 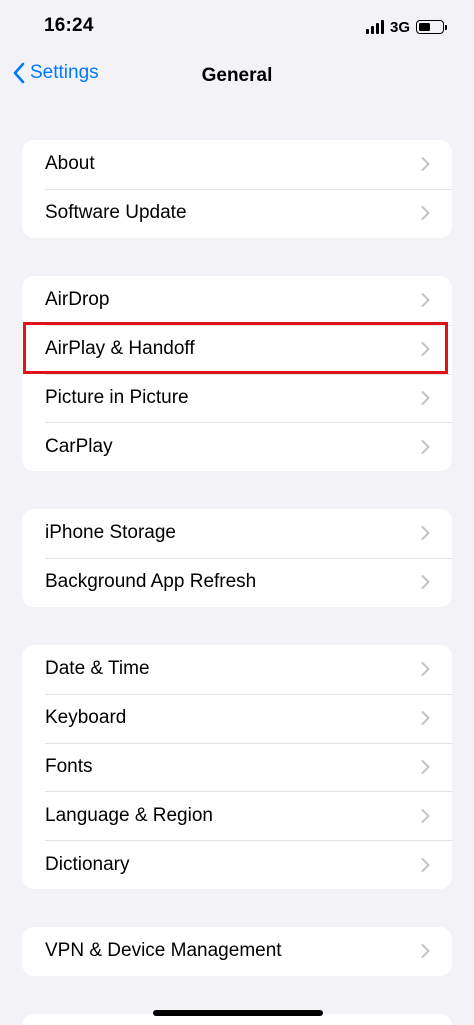 What do you see at coordinates (237, 446) in the screenshot?
I see `row-carplay: CarPlay` at bounding box center [237, 446].